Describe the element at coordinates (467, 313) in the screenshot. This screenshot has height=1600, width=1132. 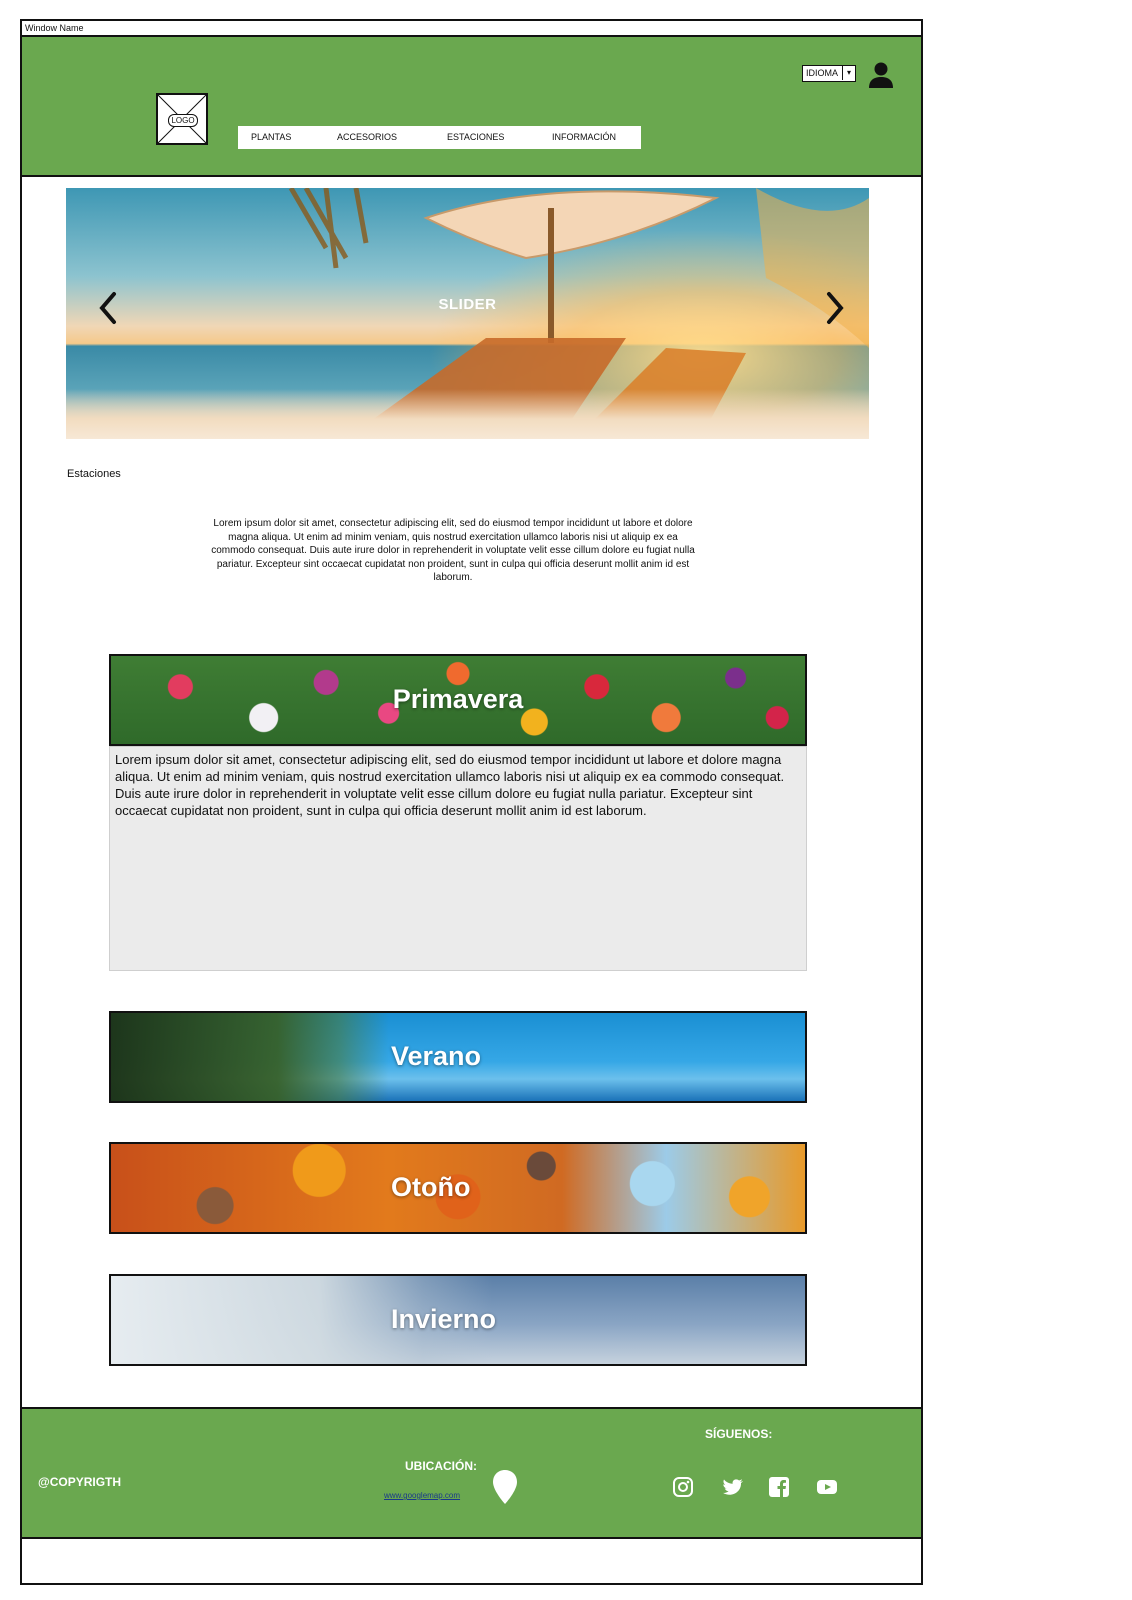
I see `hero-slider: SLIDER` at that location.